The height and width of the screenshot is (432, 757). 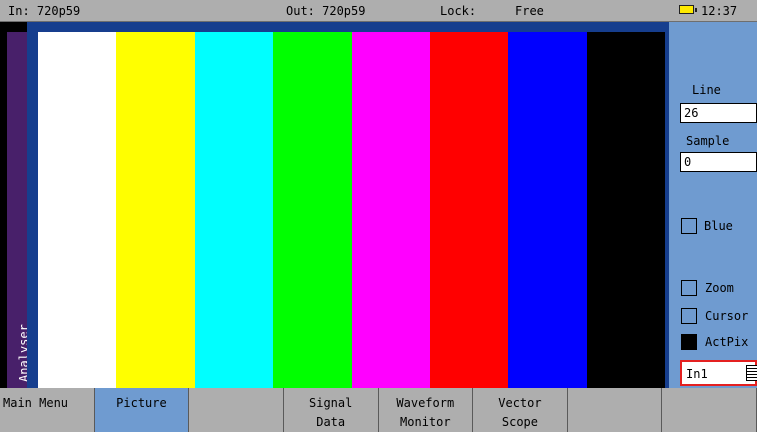 I want to click on menu-button-sublabel: Data, so click(x=331, y=422).